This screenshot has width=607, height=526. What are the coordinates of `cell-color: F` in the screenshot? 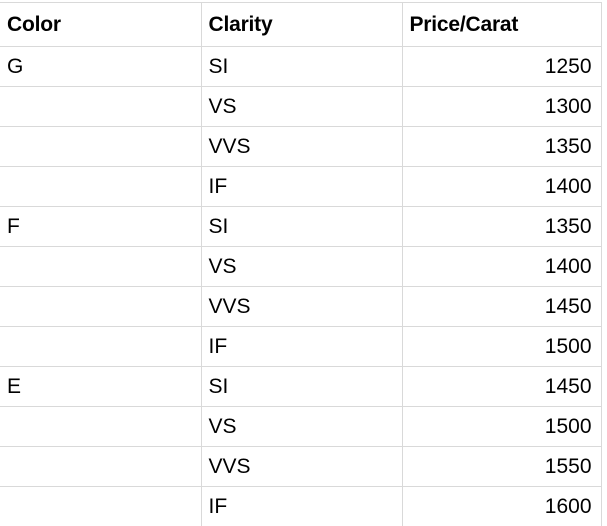 It's located at (101, 226).